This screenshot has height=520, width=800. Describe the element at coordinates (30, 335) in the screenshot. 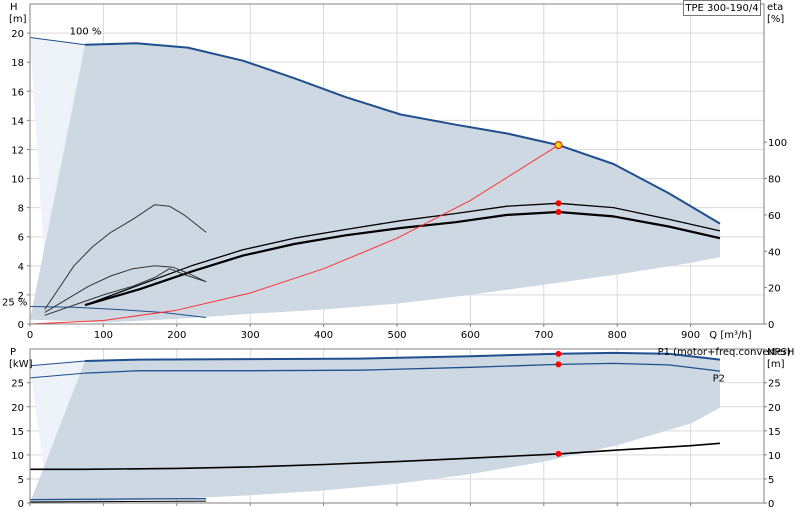

I see `x-tick-label: 0` at that location.